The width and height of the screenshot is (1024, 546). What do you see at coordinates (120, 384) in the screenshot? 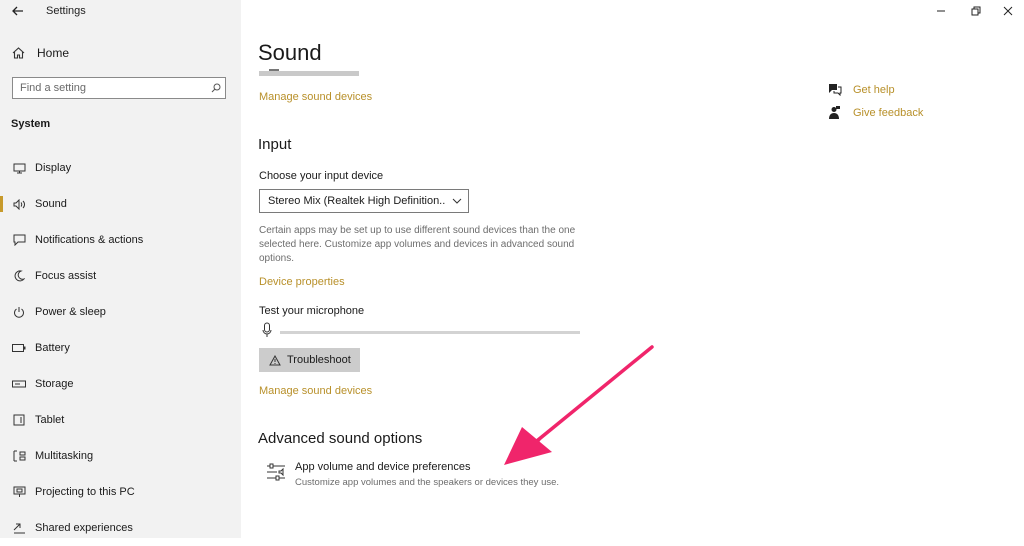
I see `sidebar-item-storage: Storage` at bounding box center [120, 384].